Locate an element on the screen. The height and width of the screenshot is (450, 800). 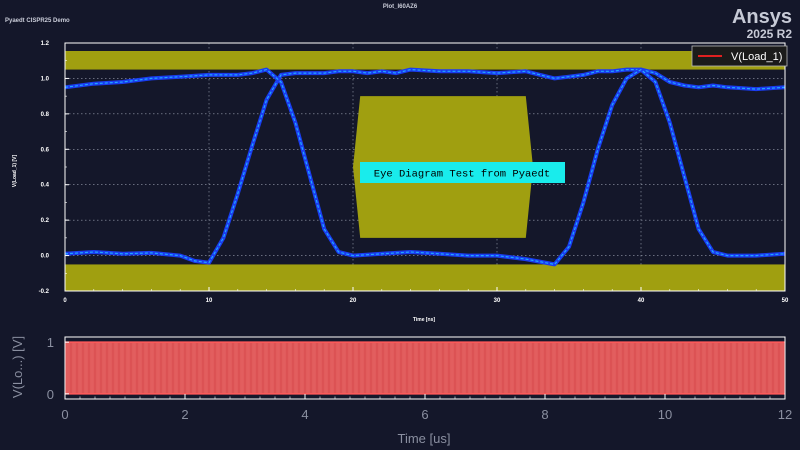
transient-series is located at coordinates (425, 368).